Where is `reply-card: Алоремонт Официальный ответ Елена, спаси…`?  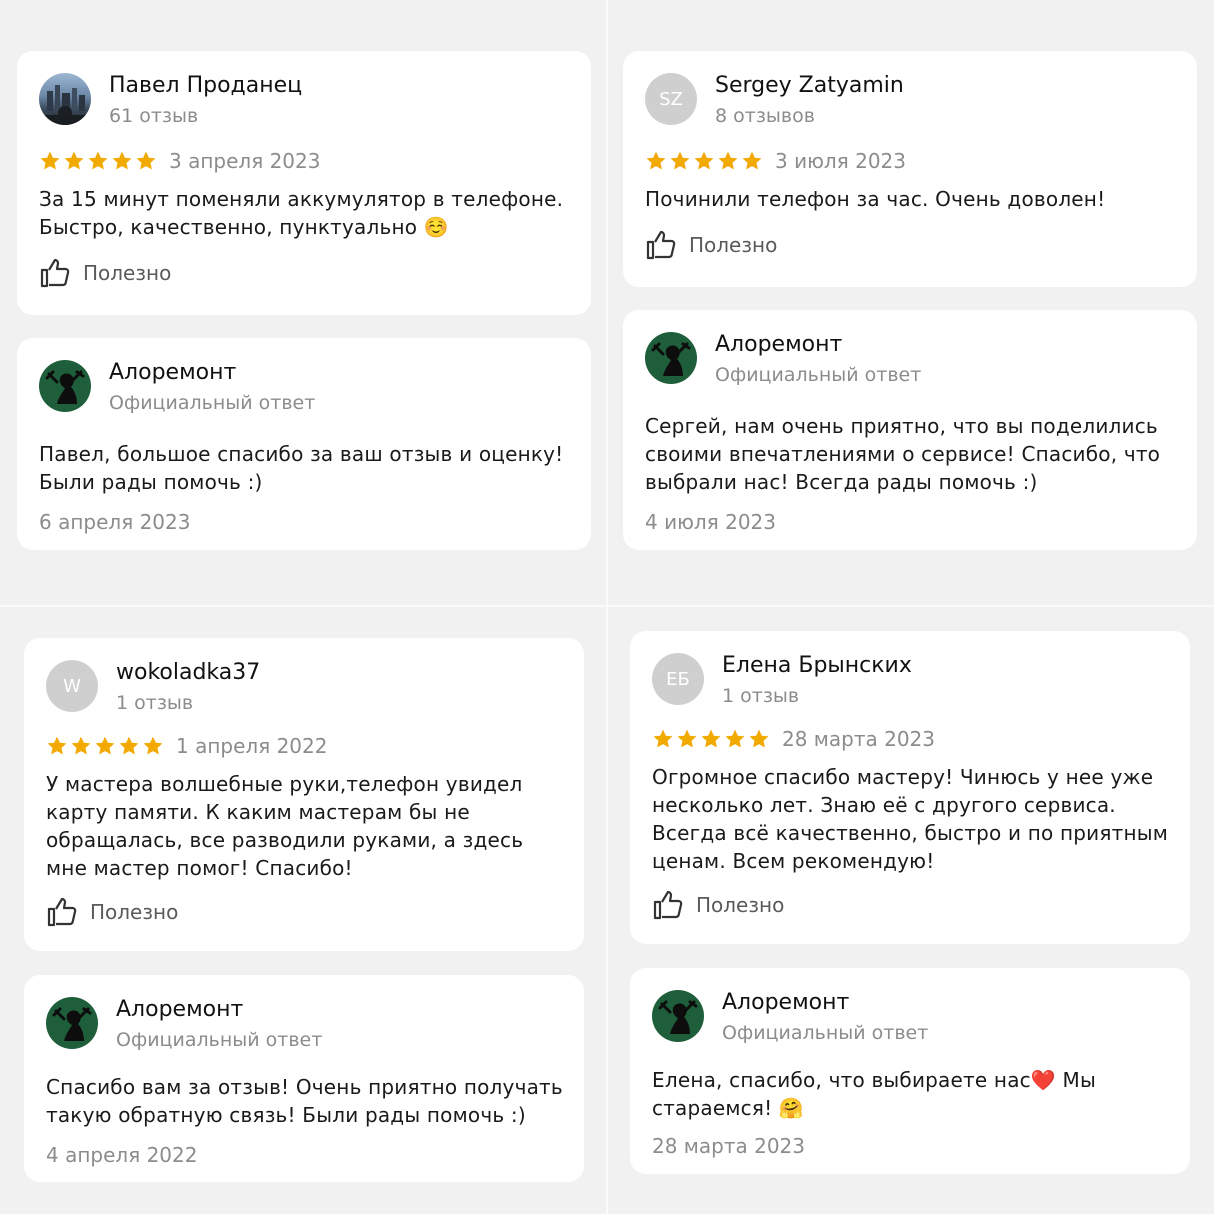 reply-card: Алоремонт Официальный ответ Елена, спаси… is located at coordinates (910, 1071).